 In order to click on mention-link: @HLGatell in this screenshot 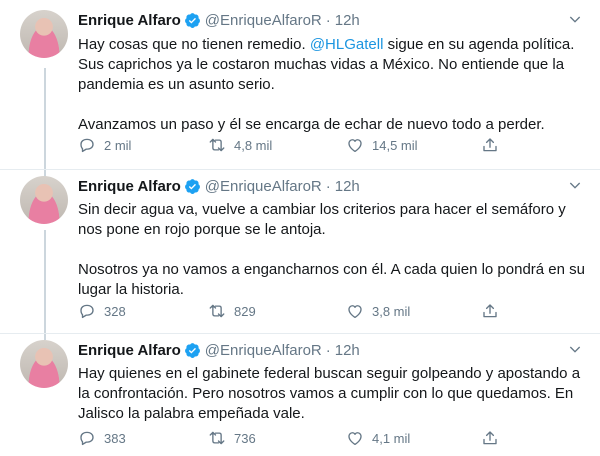, I will do `click(347, 44)`.